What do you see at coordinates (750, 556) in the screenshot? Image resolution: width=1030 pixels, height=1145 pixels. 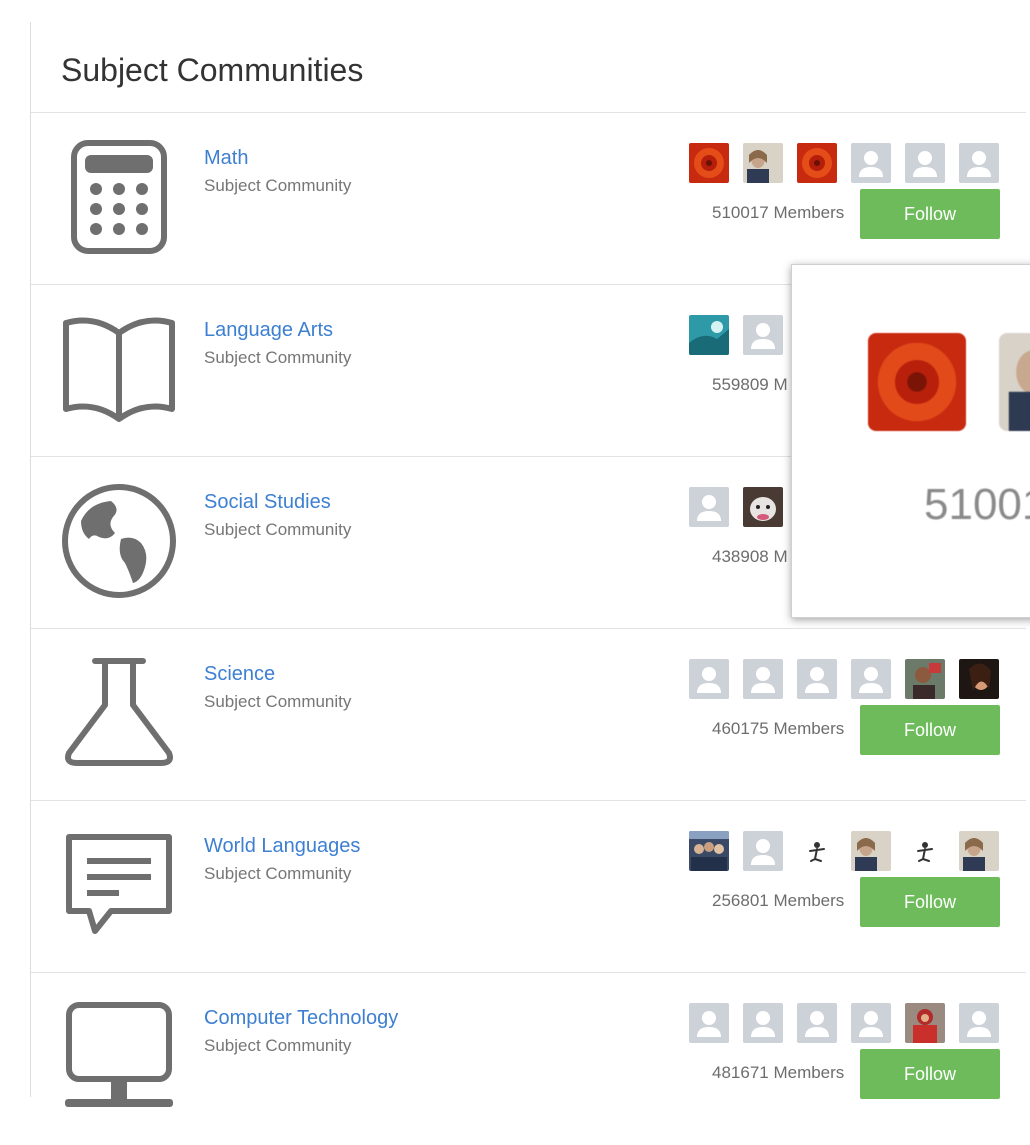 I see `member-count: 438908 M` at bounding box center [750, 556].